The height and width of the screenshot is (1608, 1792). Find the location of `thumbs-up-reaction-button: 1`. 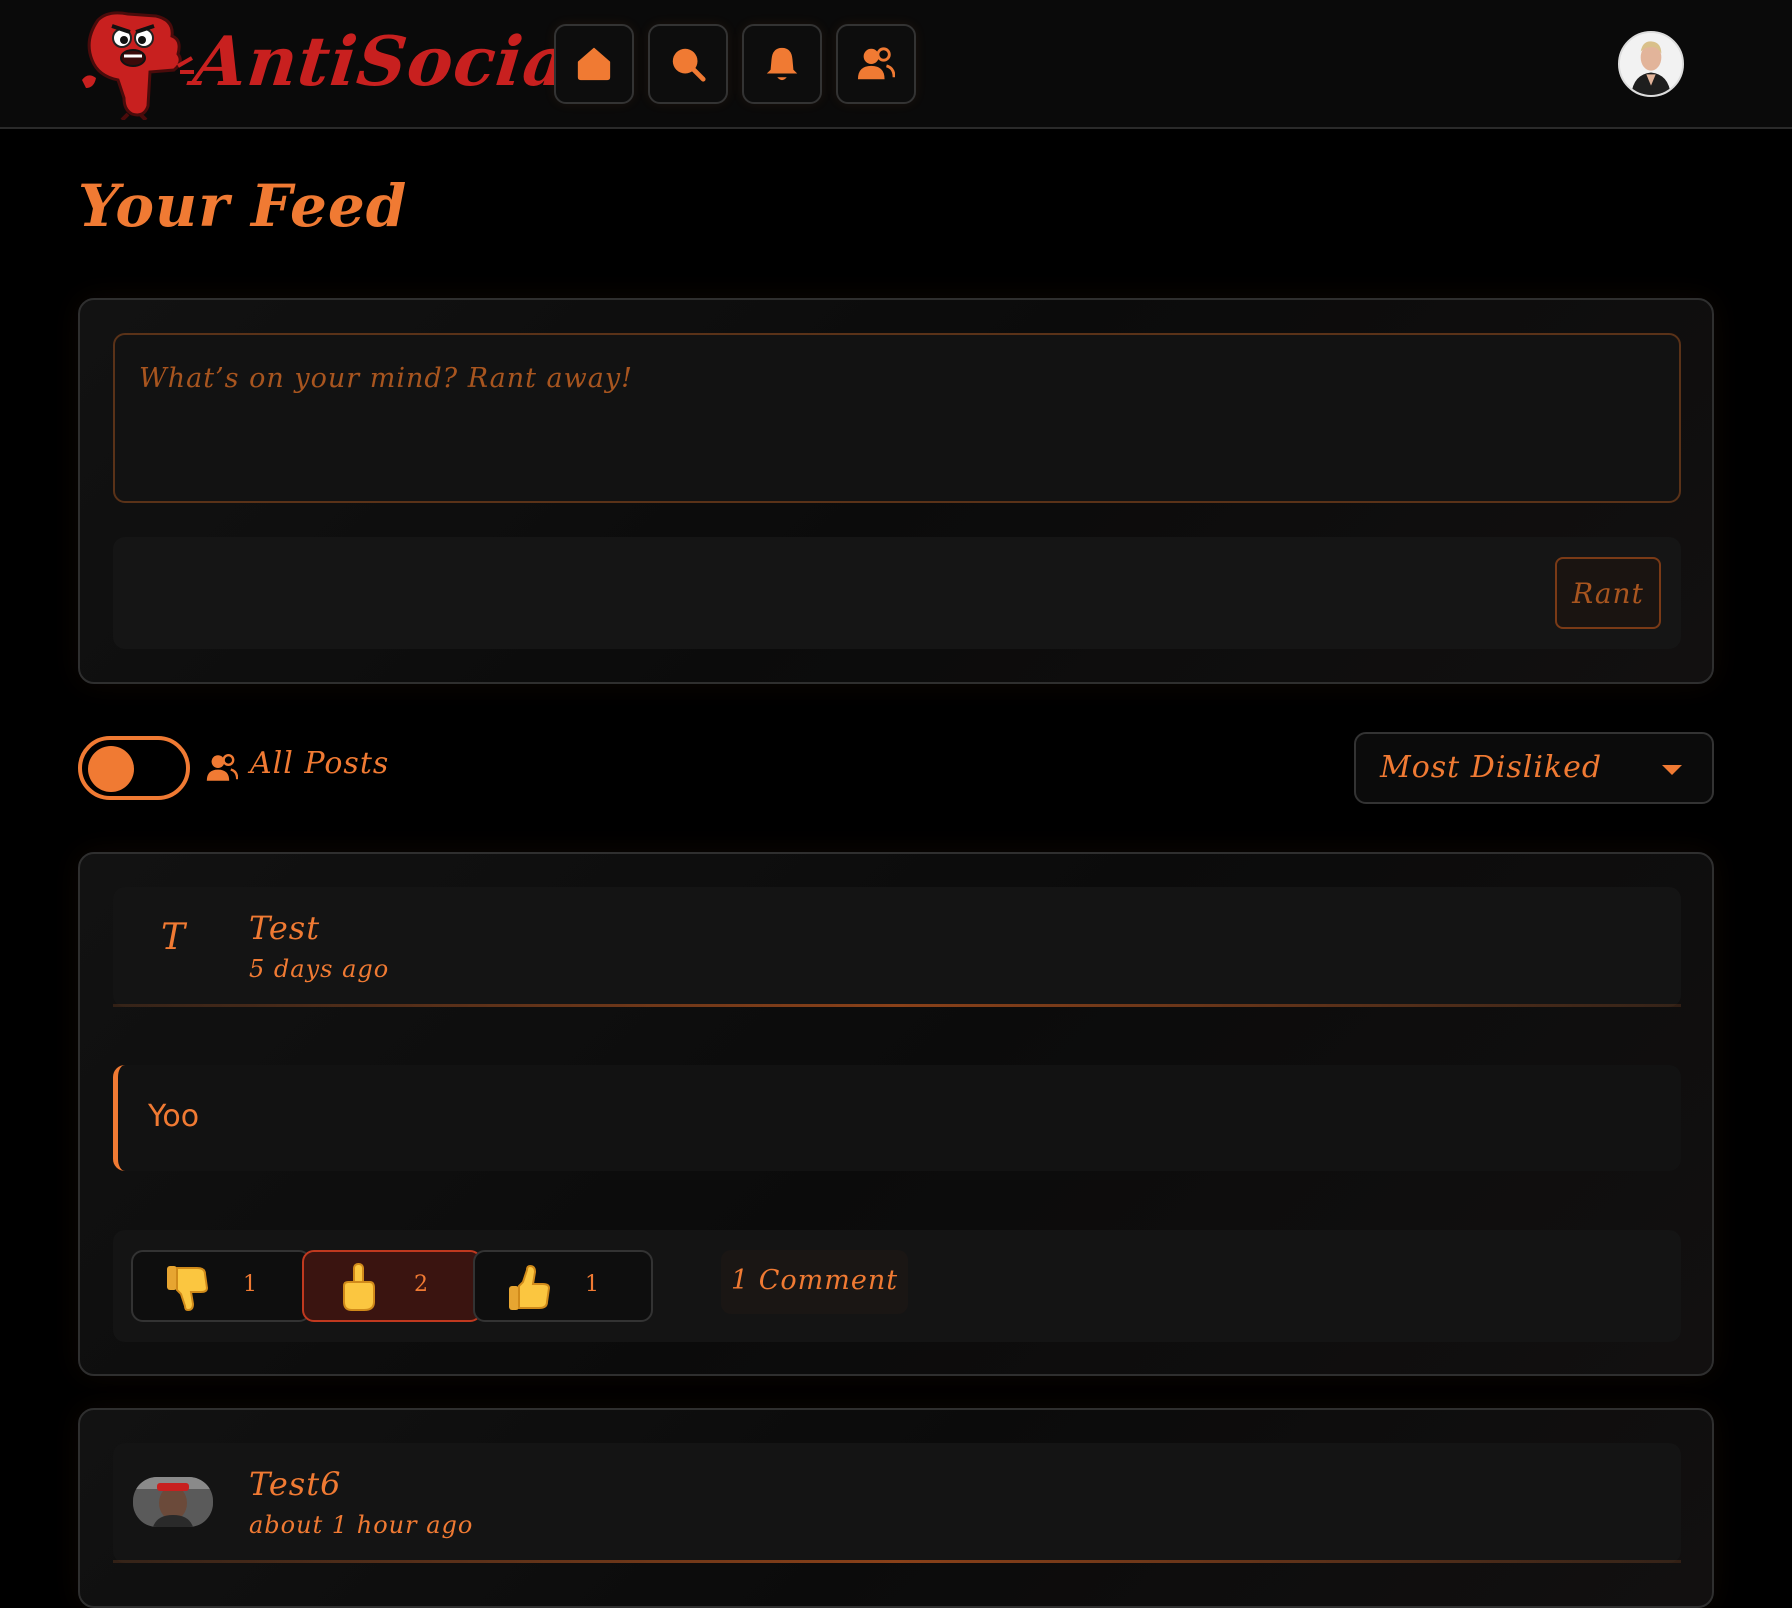

thumbs-up-reaction-button: 1 is located at coordinates (563, 1286).